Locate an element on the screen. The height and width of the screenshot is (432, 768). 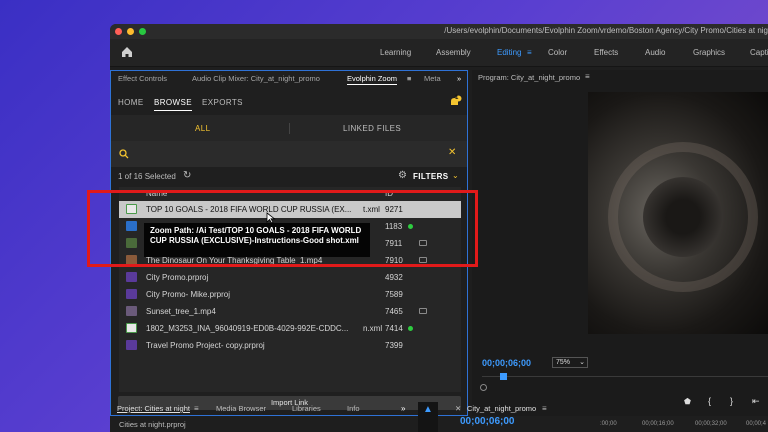
nav-exports: EXPORTS is located at coordinates (222, 102).